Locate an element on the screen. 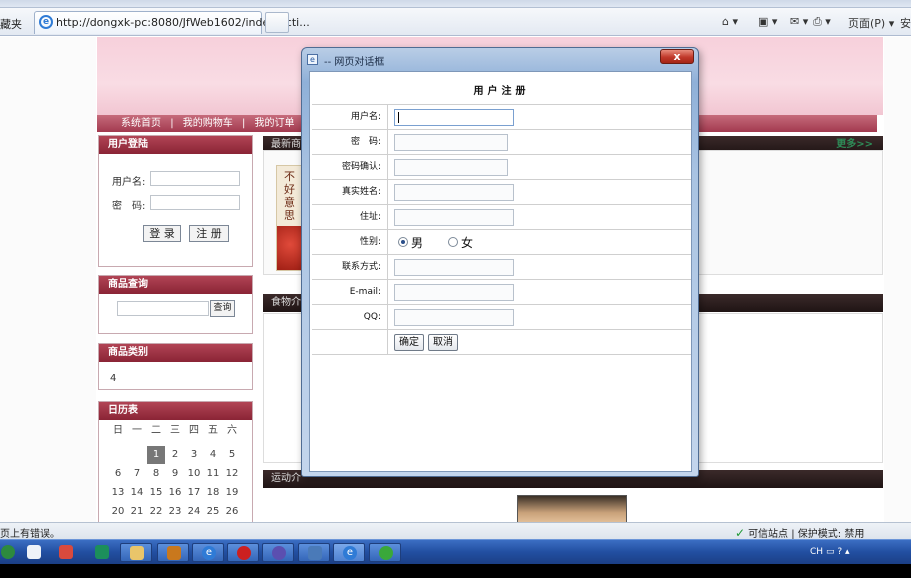 This screenshot has width=911, height=578. cal-day-today: 1 is located at coordinates (156, 455).